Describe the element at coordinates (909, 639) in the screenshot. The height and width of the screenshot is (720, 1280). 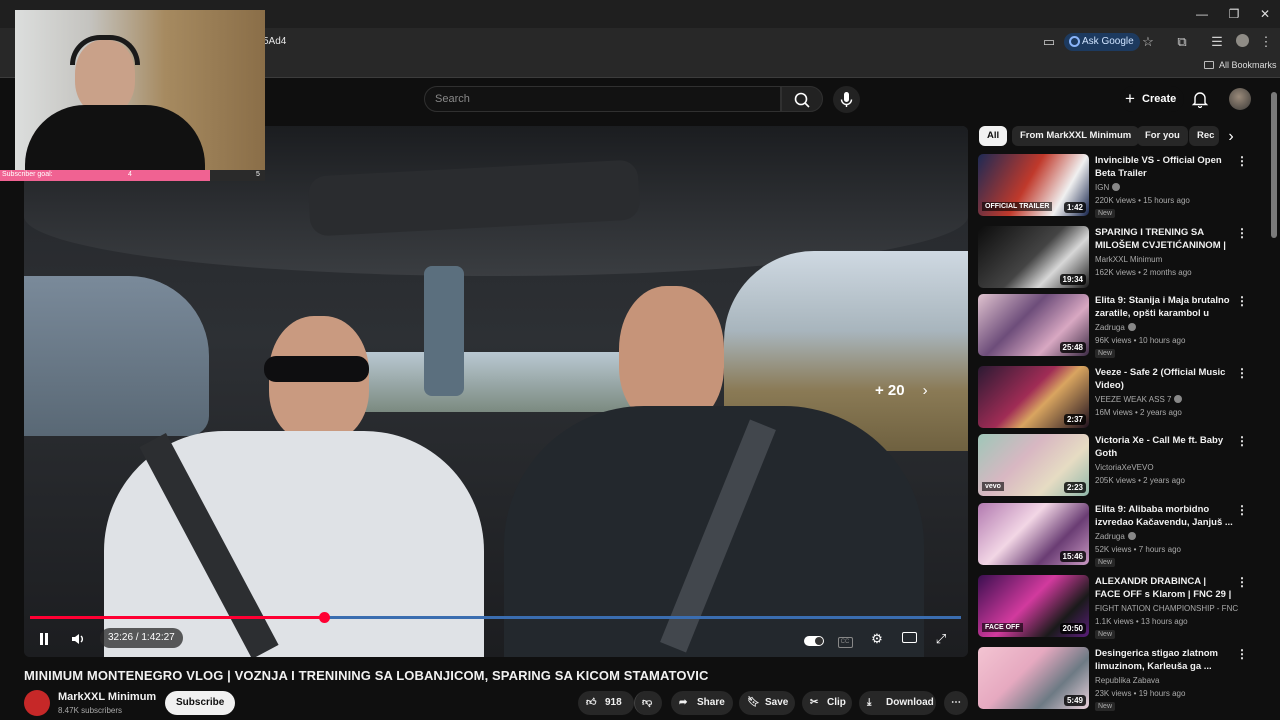
I see `miniplayer-icon` at that location.